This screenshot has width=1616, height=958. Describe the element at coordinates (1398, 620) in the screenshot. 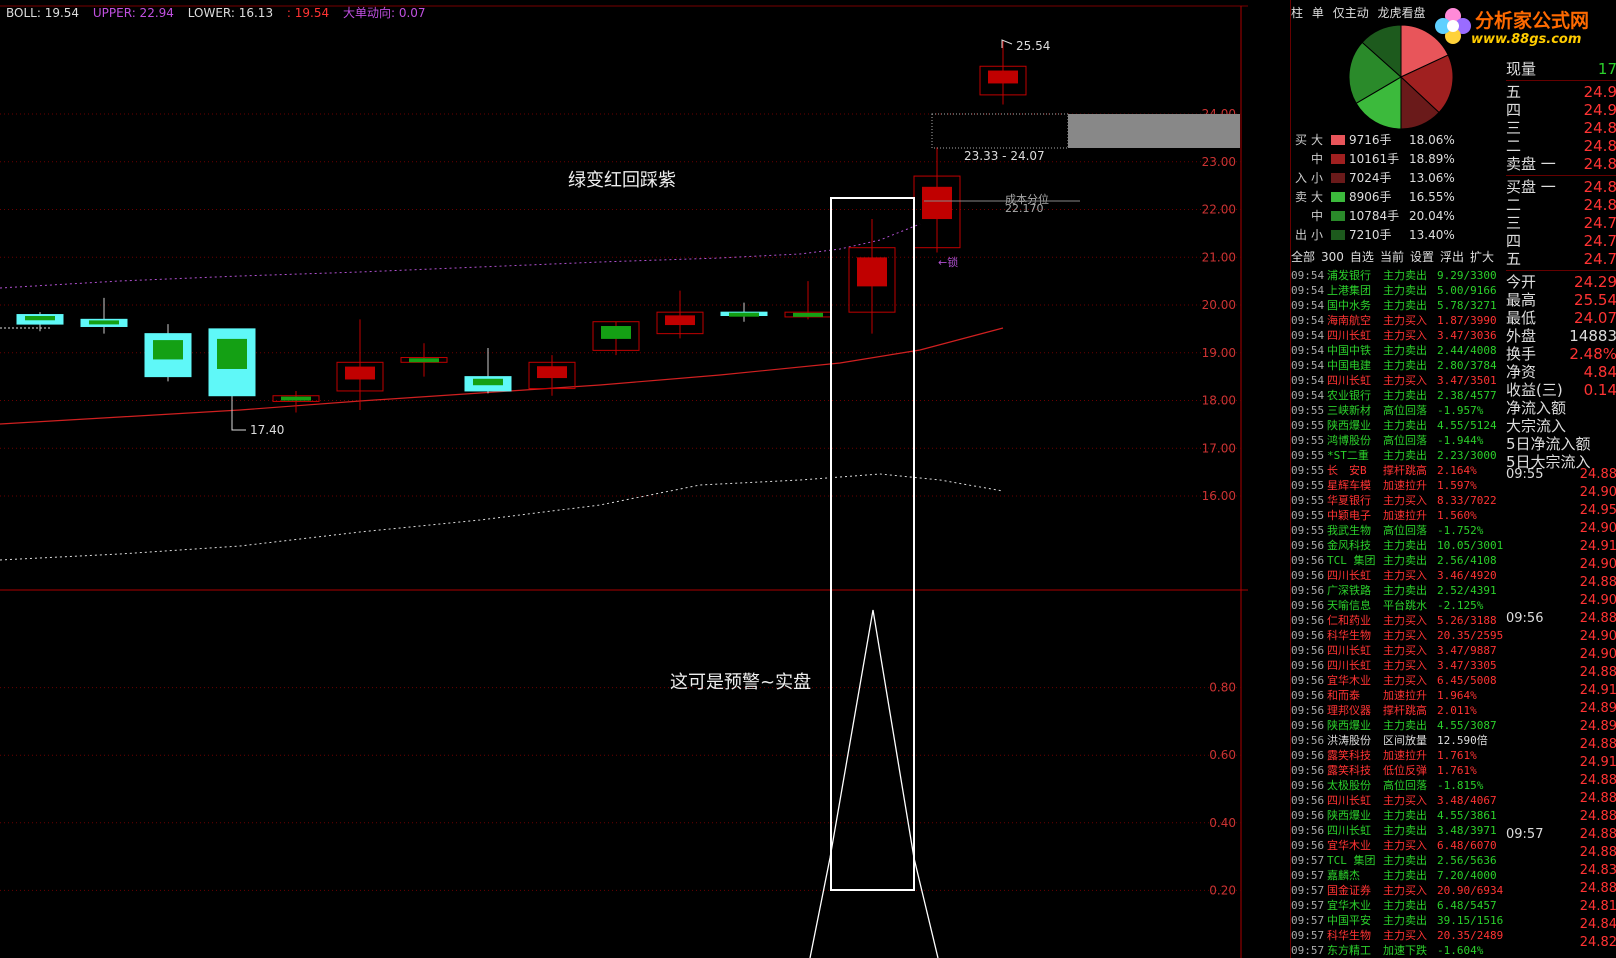

I see `deal-row: 09:56 仁和药业 主力买入 5.26/3188` at that location.